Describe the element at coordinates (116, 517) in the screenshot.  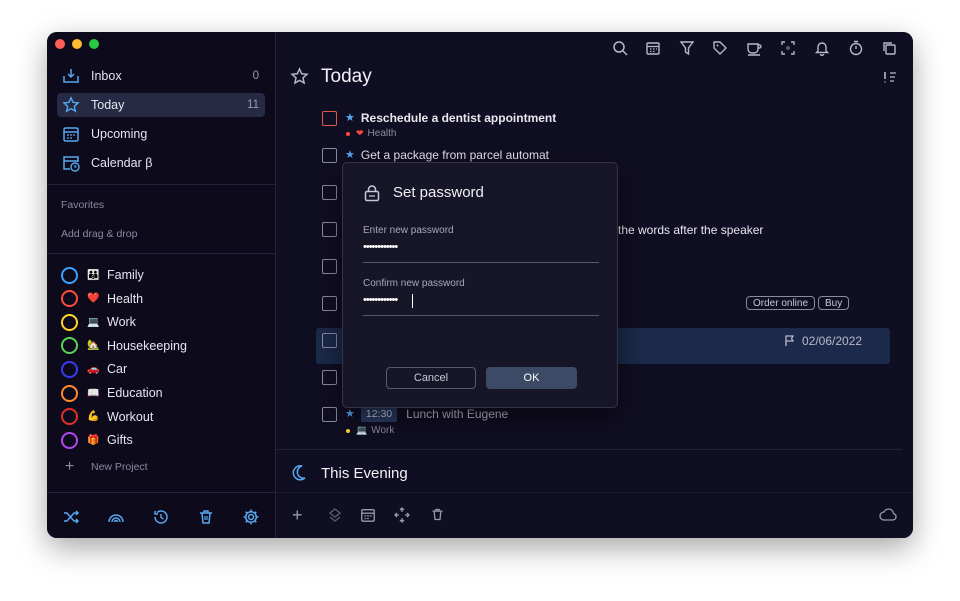
I see `rainbow-icon` at that location.